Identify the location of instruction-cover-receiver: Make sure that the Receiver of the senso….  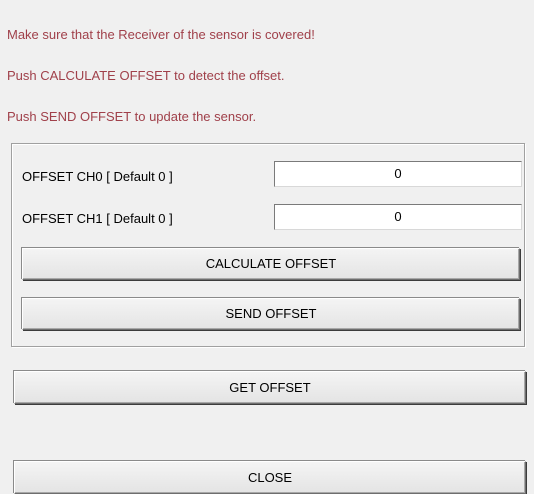
(161, 34).